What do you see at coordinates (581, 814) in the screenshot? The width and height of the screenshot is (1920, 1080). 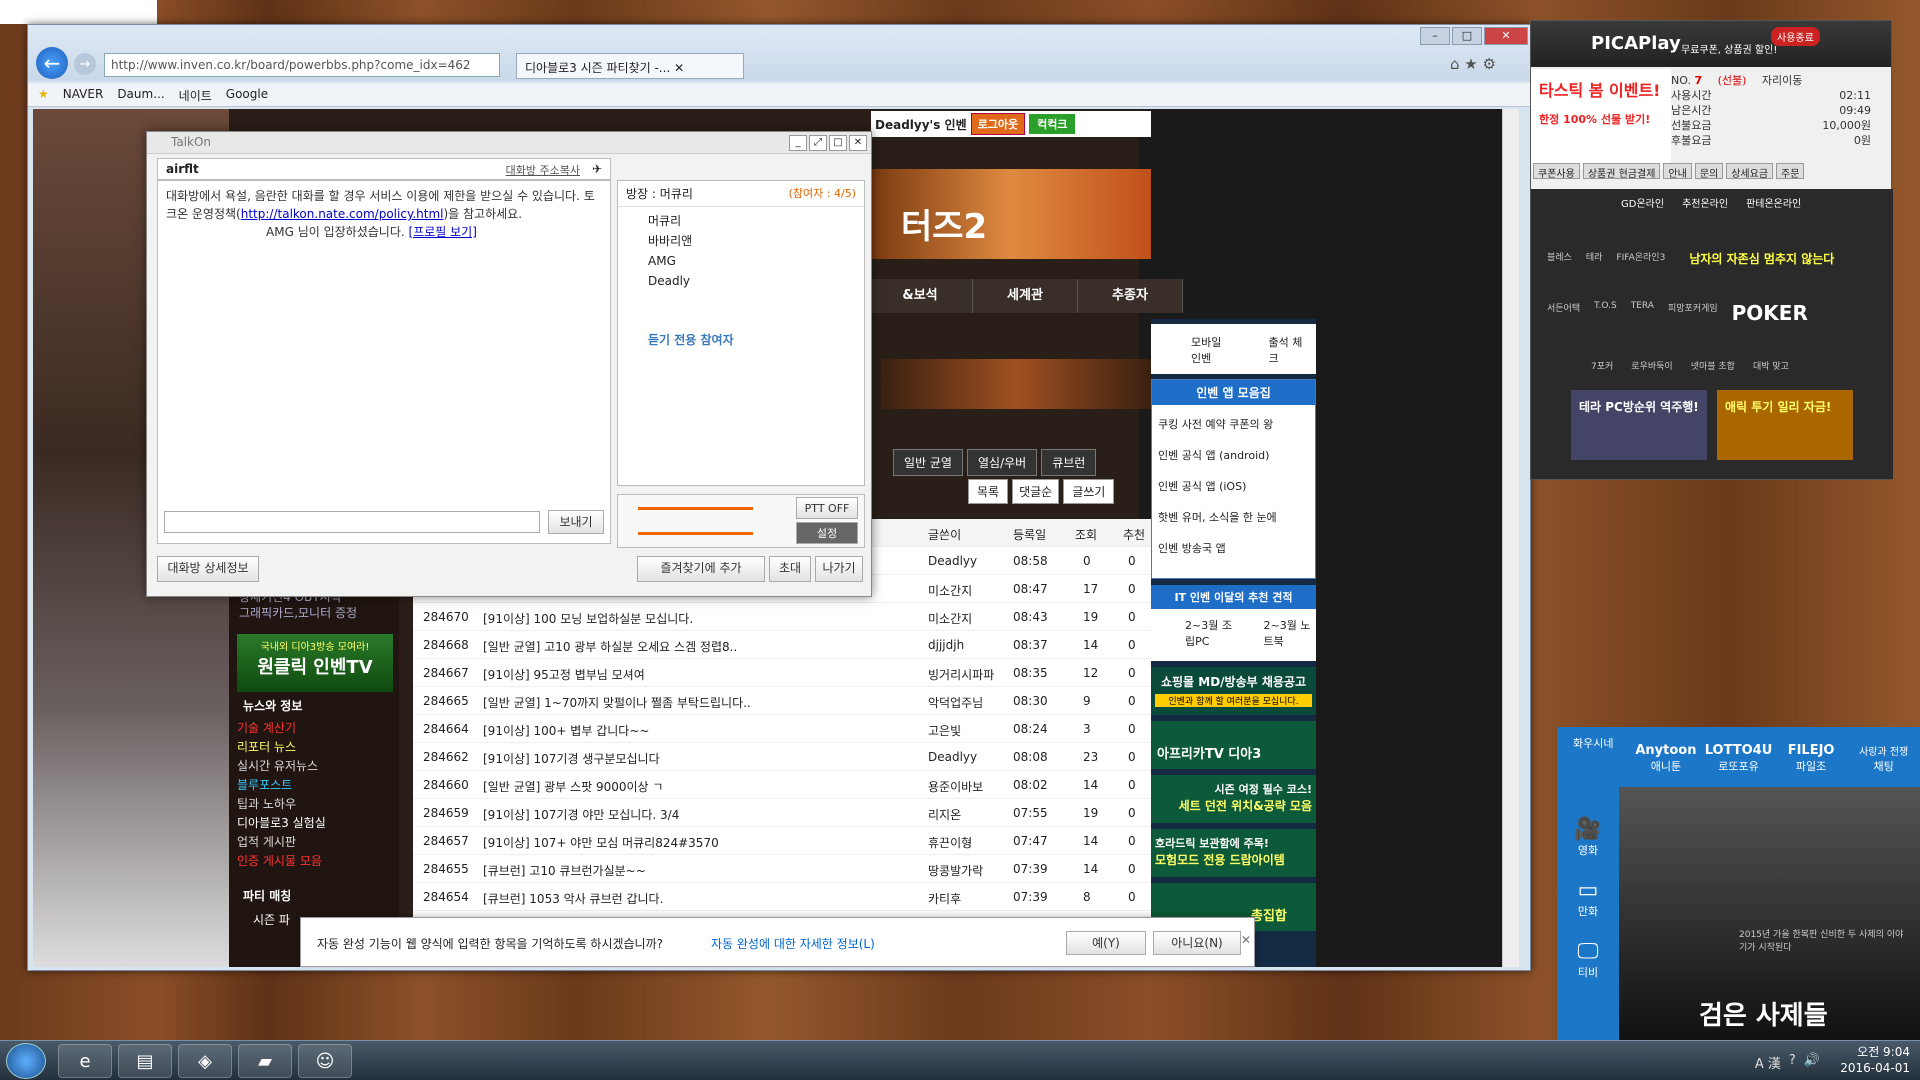 I see `row-title: [91이상] 107기경 야만 모십니다. 3/4` at bounding box center [581, 814].